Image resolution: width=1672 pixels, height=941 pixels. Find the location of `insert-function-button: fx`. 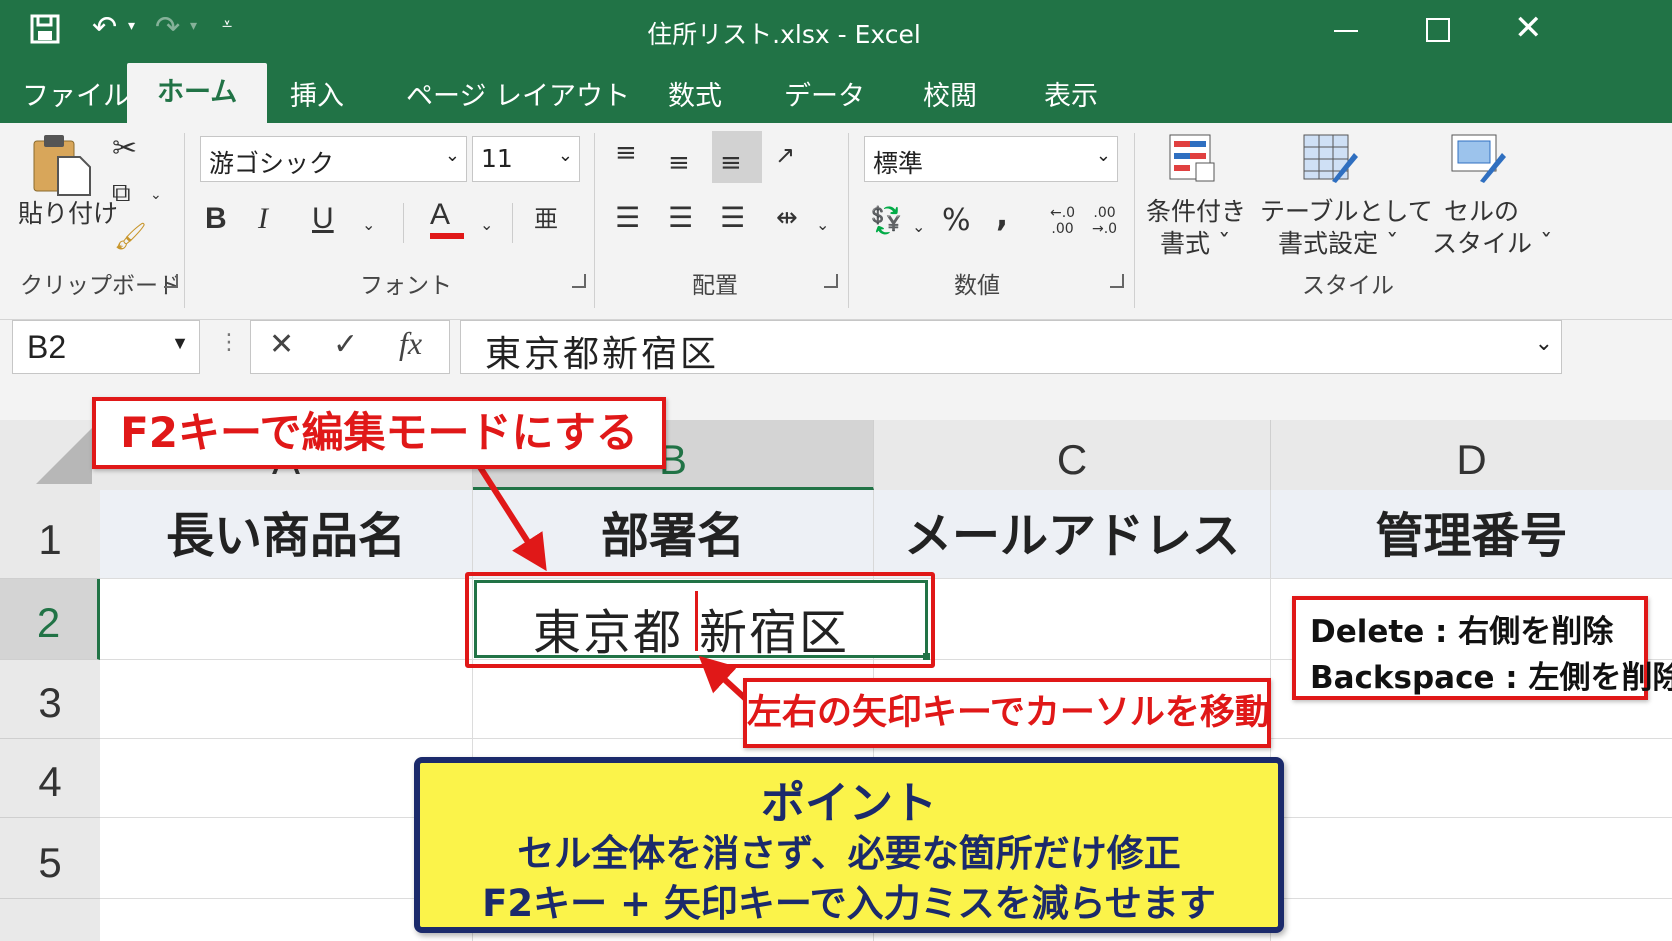

insert-function-button: fx is located at coordinates (410, 343).